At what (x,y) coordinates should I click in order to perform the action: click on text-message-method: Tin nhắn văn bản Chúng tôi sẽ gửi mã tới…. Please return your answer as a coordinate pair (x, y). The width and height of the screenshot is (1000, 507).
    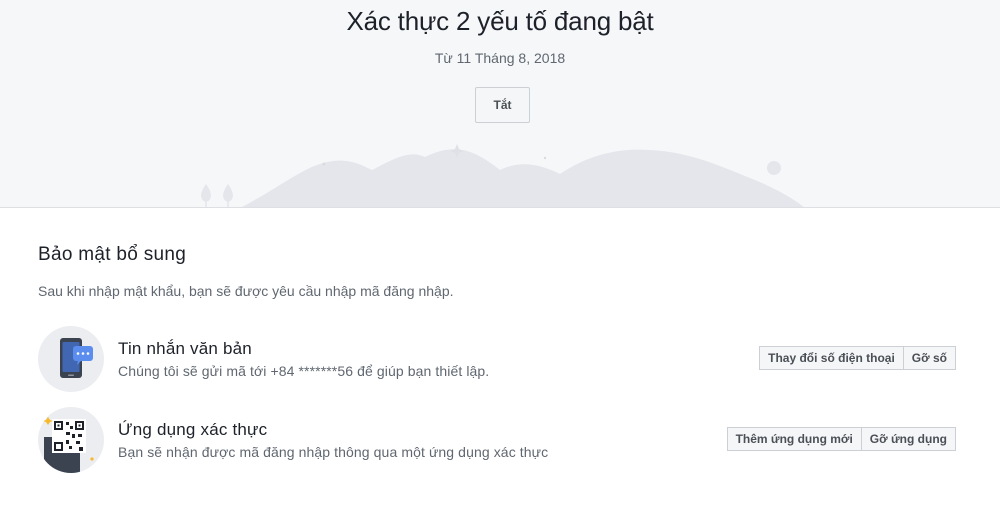
    Looking at the image, I should click on (498, 359).